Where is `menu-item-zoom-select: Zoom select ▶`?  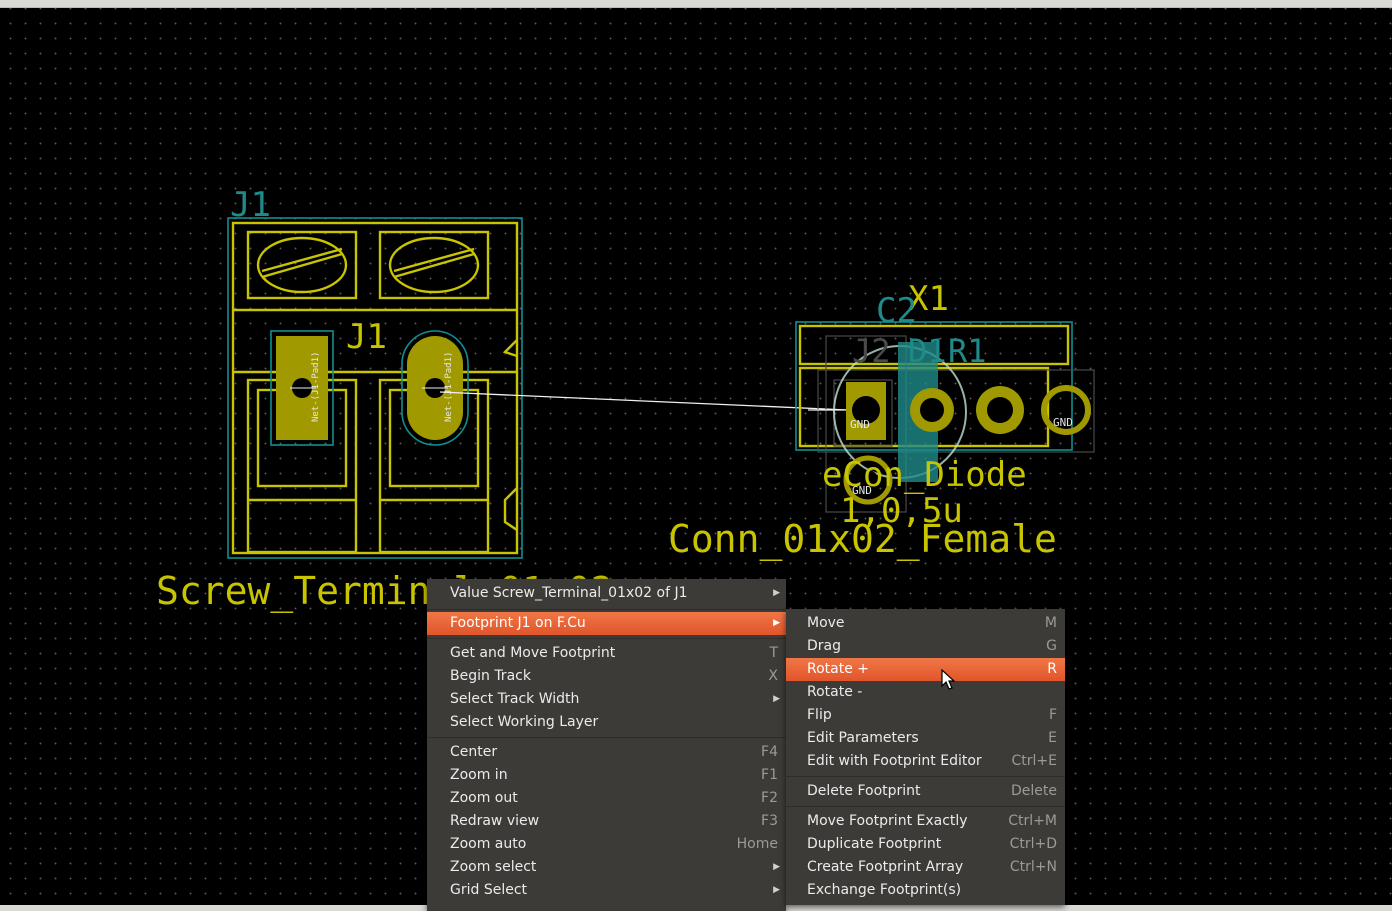
menu-item-zoom-select: Zoom select ▶ is located at coordinates (606, 867).